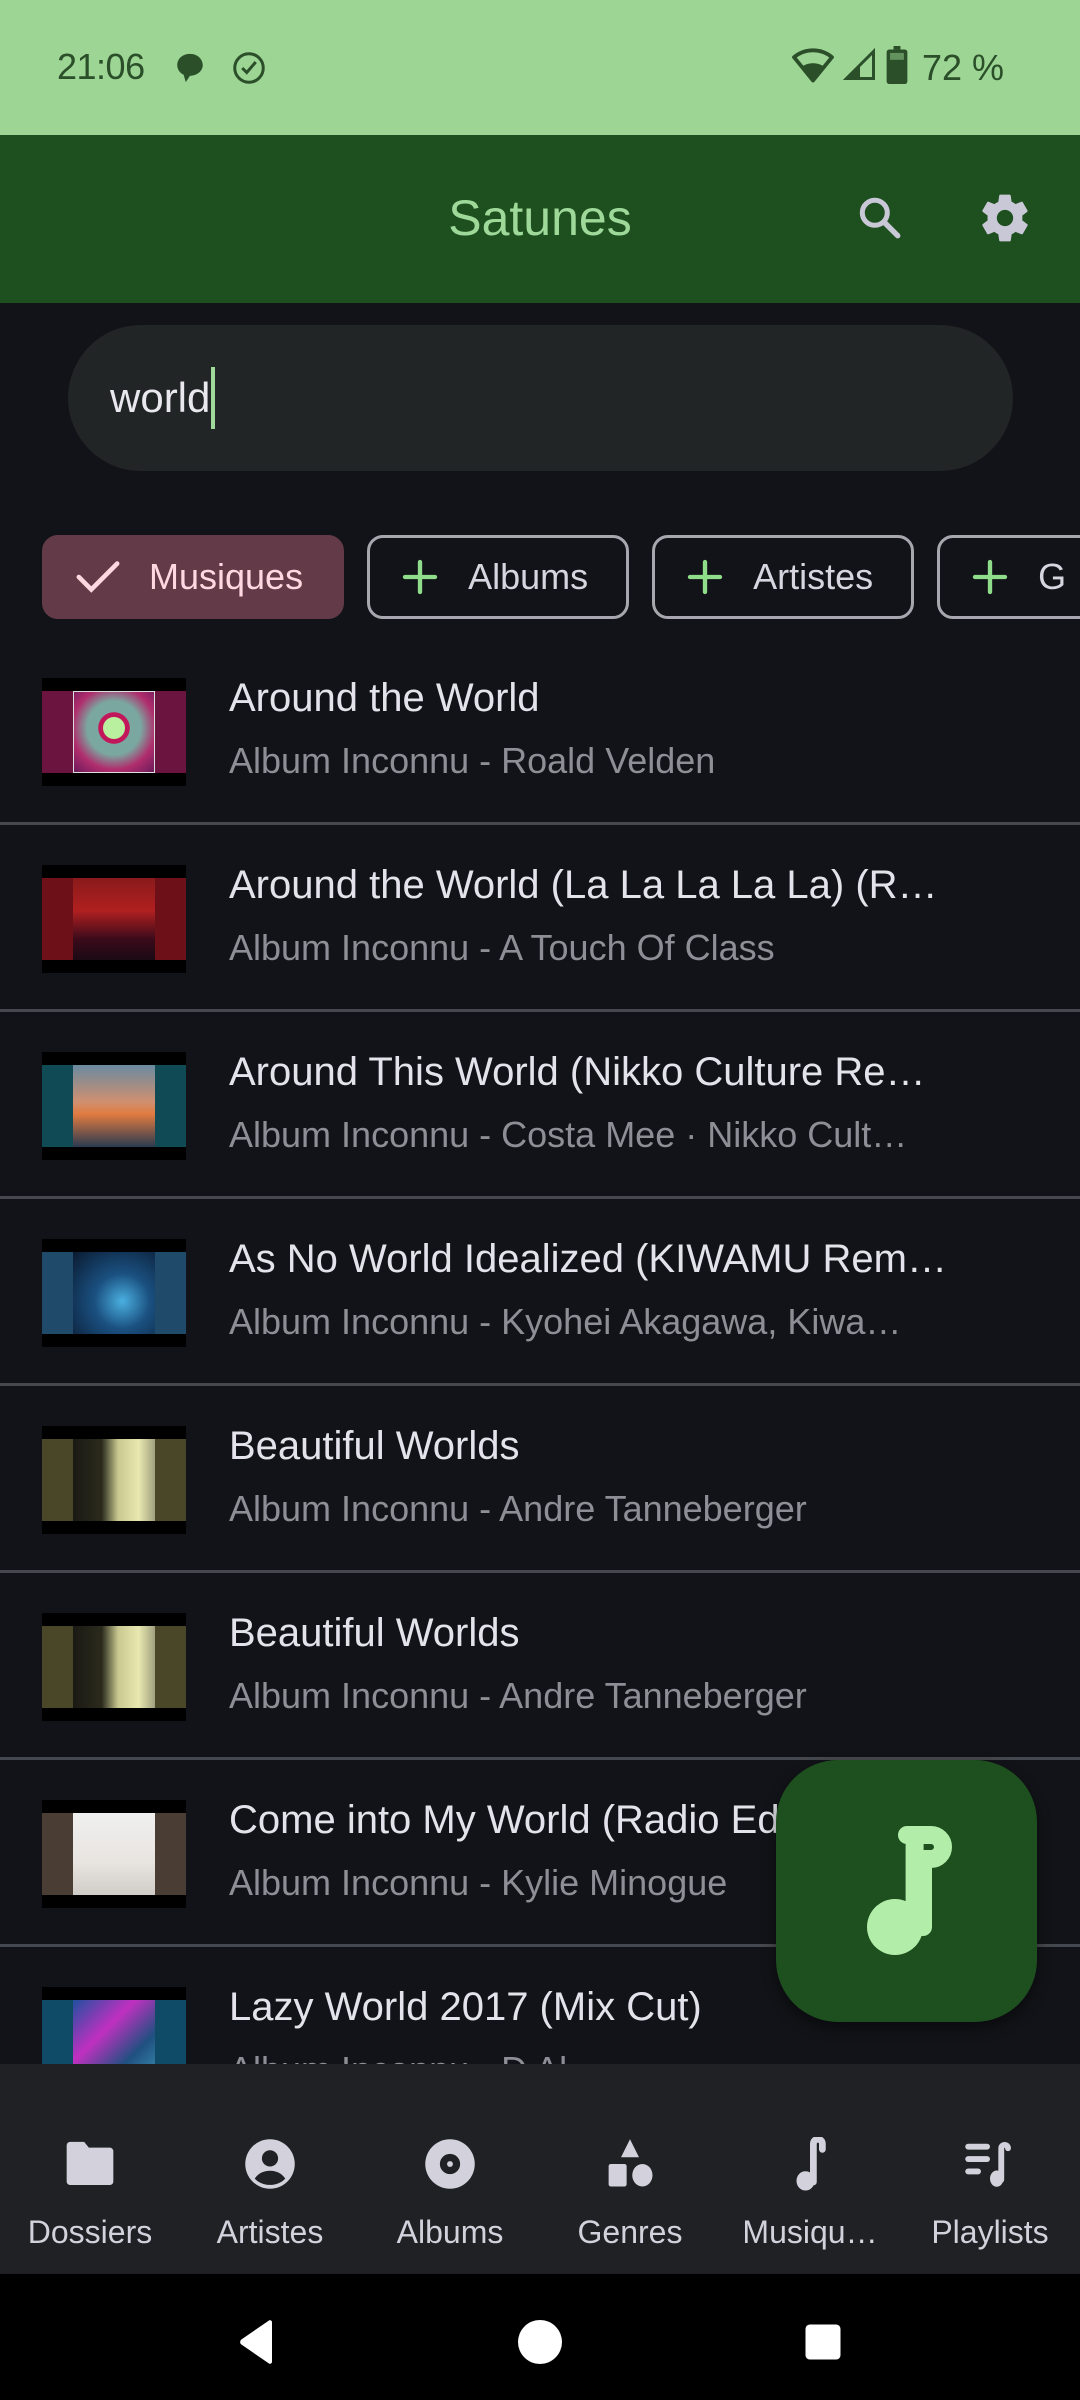 The height and width of the screenshot is (2400, 1080). I want to click on search-icon, so click(880, 220).